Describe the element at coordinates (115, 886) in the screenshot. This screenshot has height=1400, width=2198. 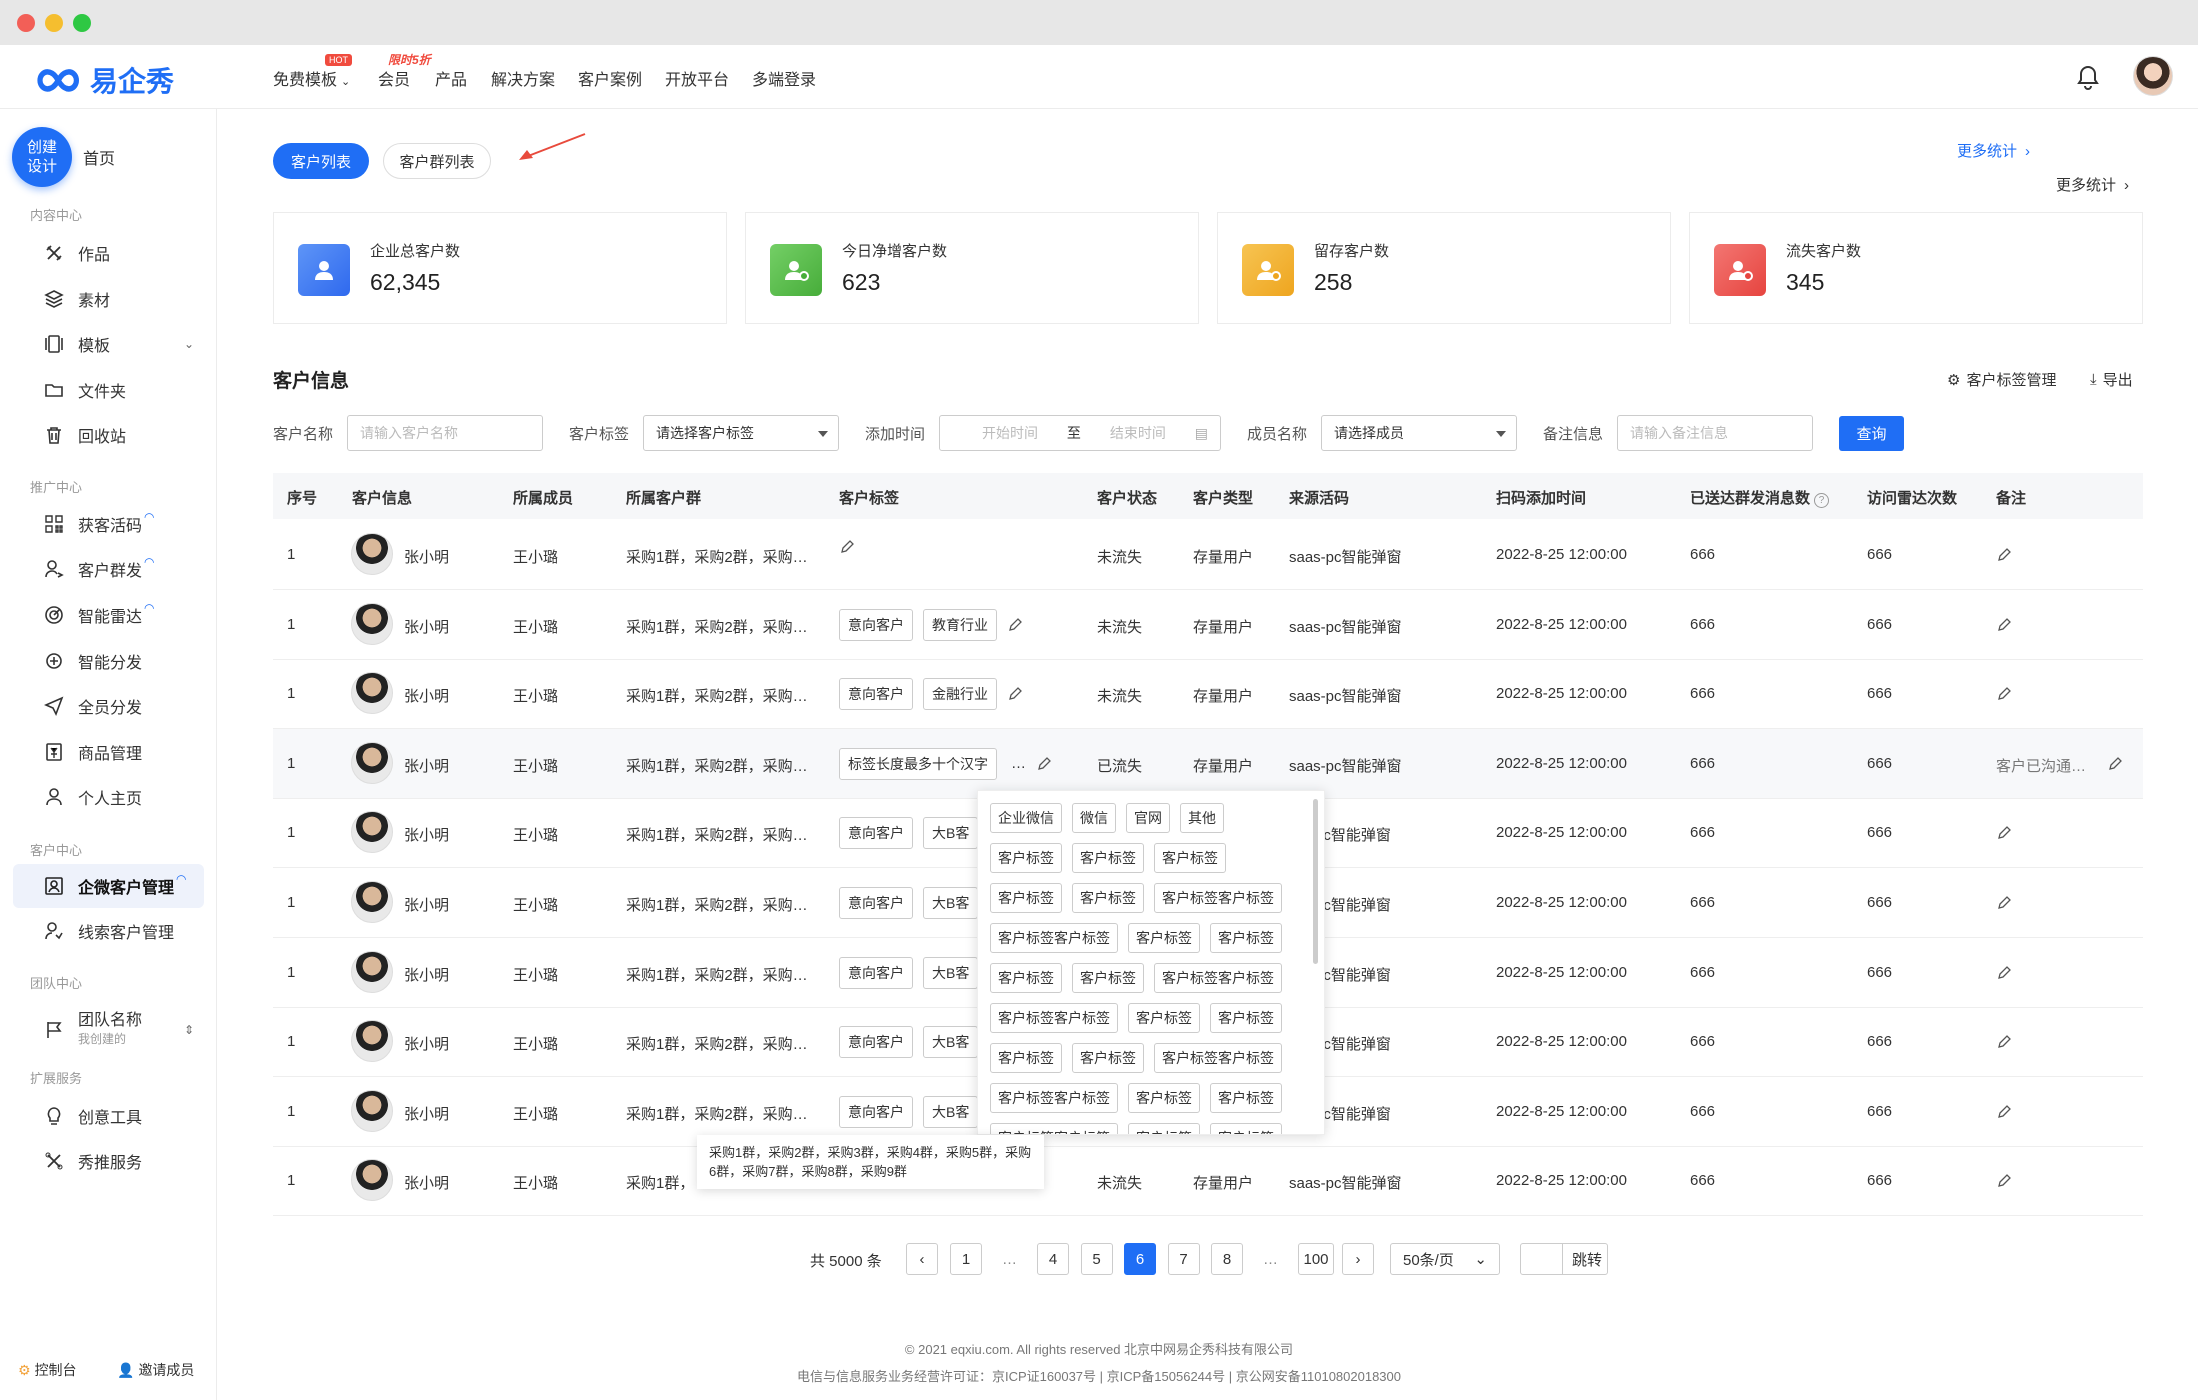
I see `sidebar-item-wecom-customers: 企微客户管理 ◠` at that location.